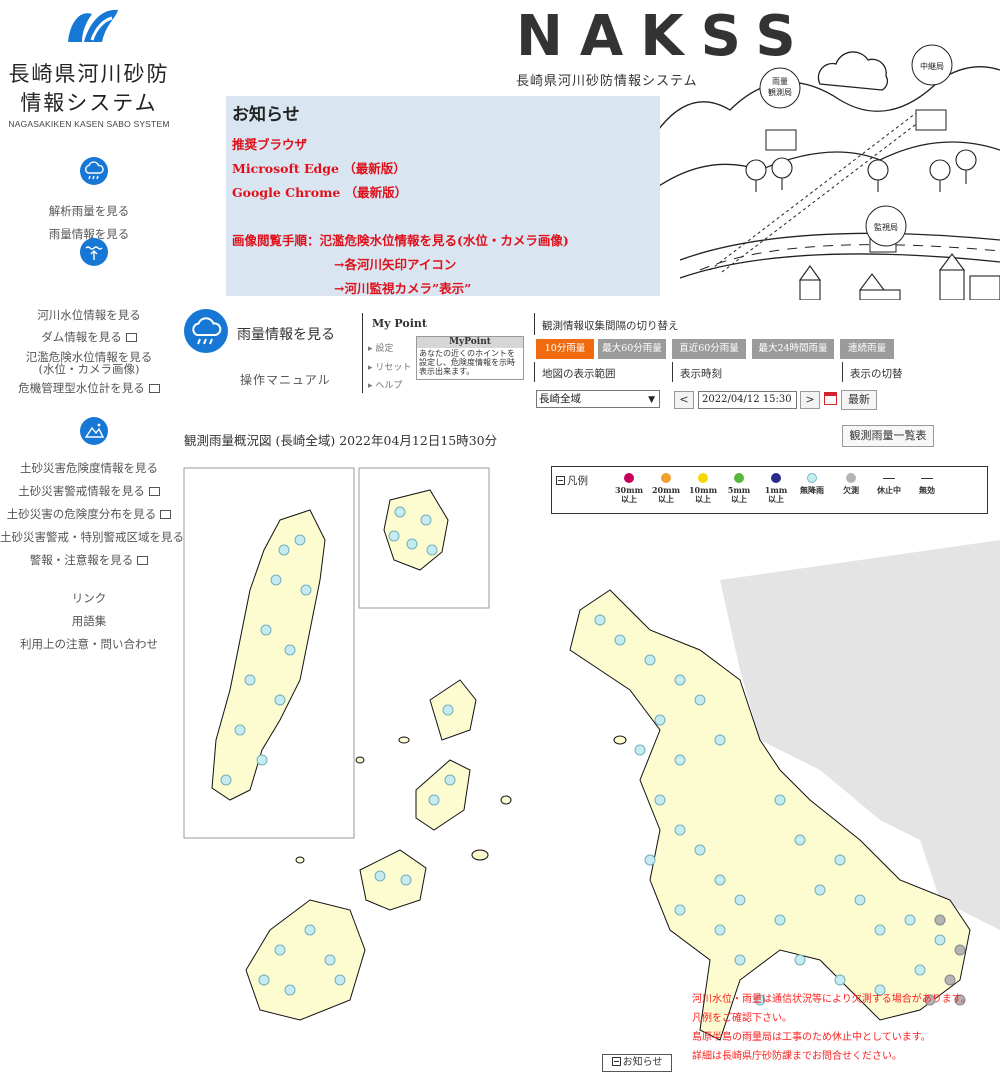 This screenshot has width=1000, height=1075. Describe the element at coordinates (470, 342) in the screenshot. I see `mypoint-box-title: MyPoint` at that location.